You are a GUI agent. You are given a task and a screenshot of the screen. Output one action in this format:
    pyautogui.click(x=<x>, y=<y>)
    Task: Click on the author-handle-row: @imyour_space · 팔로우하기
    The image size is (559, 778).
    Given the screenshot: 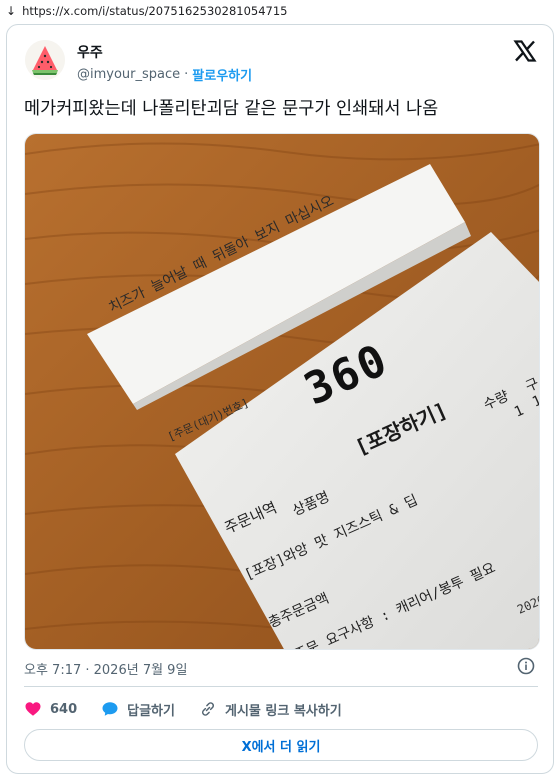 What is the action you would take?
    pyautogui.click(x=164, y=74)
    